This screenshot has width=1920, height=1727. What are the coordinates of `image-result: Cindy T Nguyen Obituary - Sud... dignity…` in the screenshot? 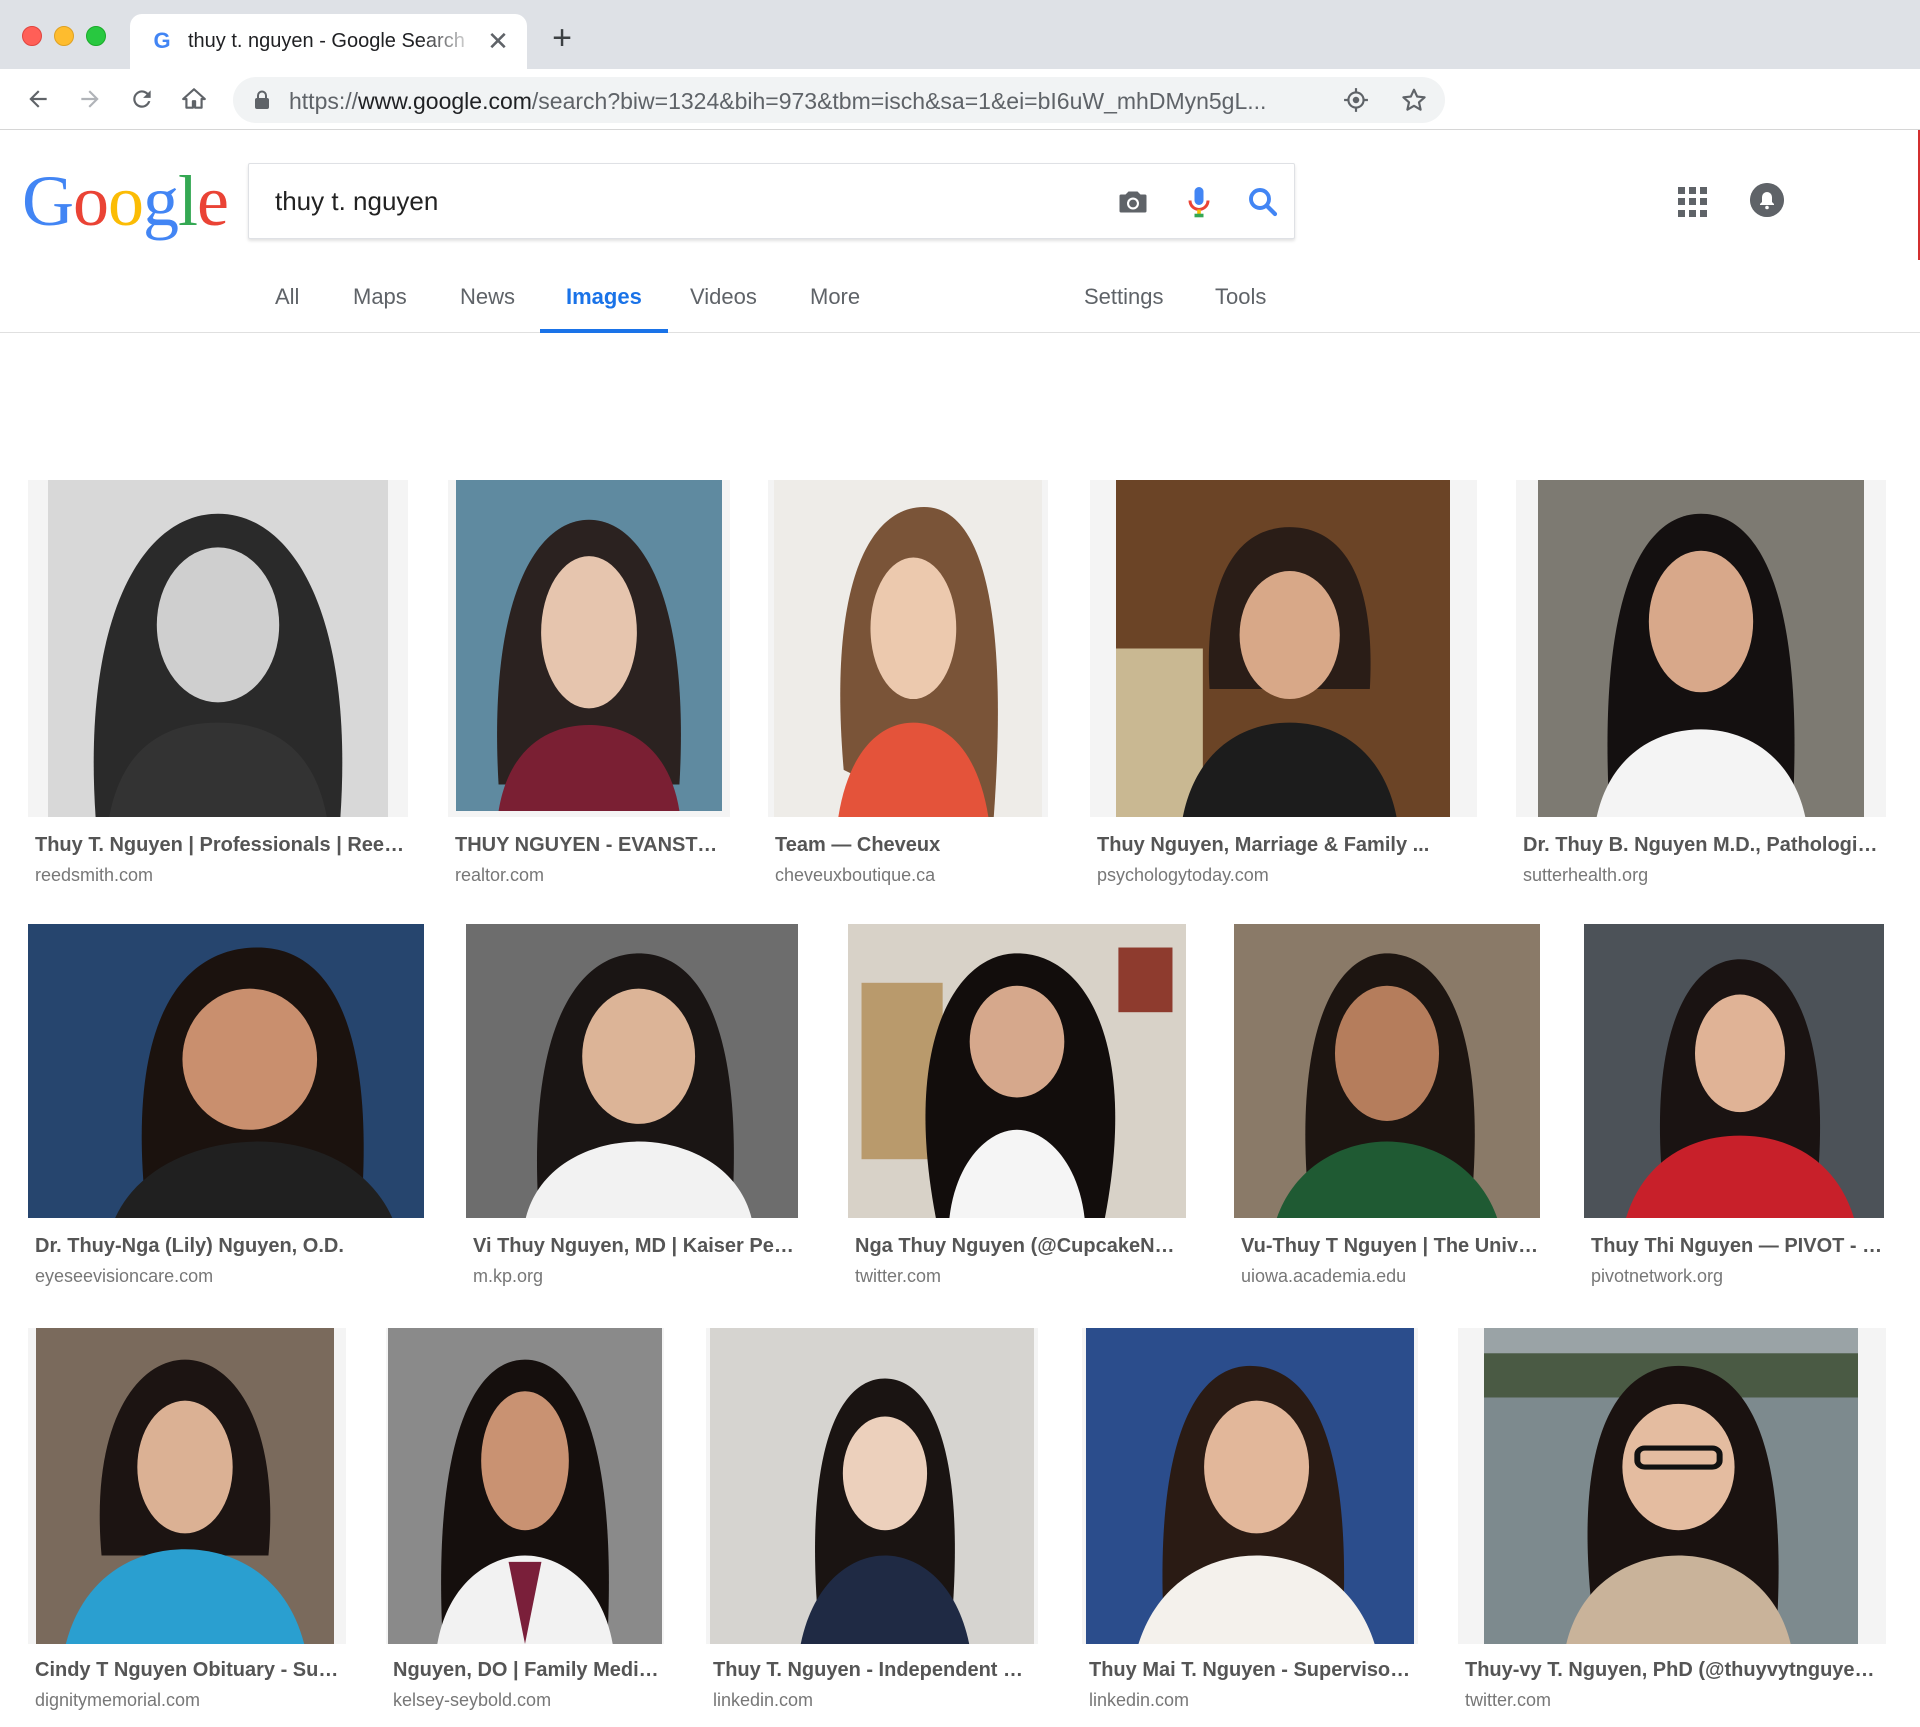 It's located at (187, 1519).